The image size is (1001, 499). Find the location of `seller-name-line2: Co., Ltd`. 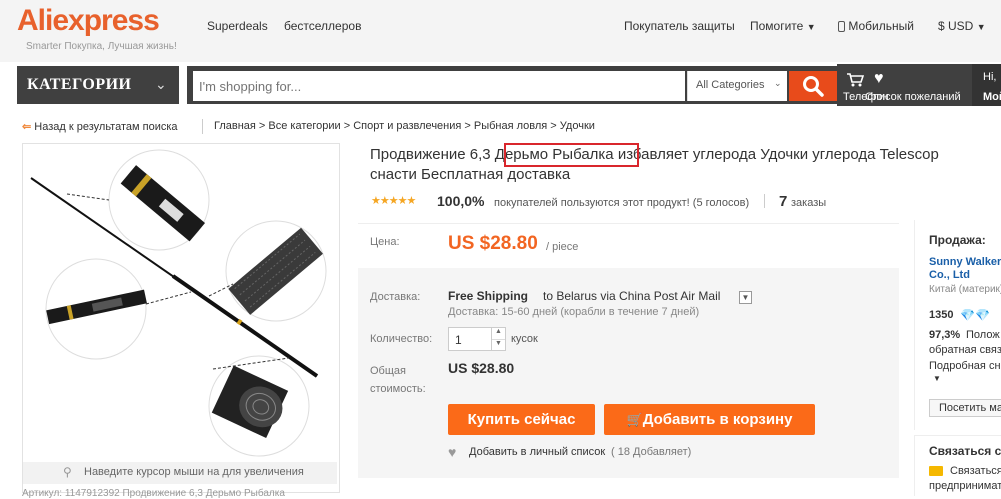

seller-name-line2: Co., Ltd is located at coordinates (949, 275).